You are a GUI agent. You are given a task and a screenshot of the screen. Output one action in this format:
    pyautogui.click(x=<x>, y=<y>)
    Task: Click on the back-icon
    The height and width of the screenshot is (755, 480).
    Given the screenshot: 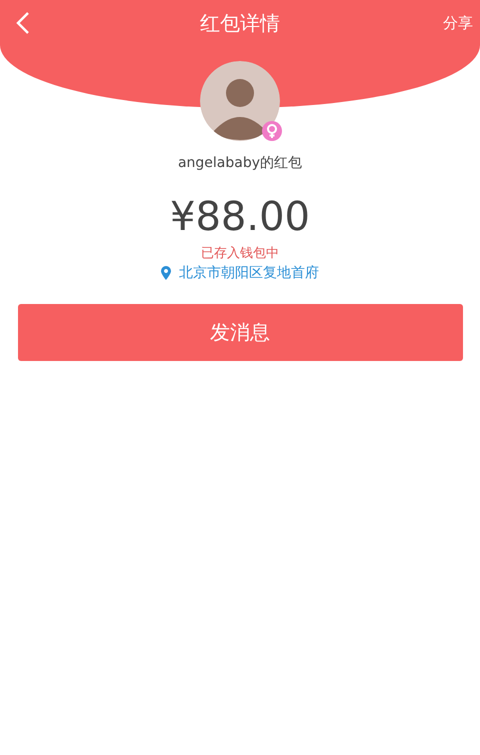 What is the action you would take?
    pyautogui.click(x=23, y=23)
    